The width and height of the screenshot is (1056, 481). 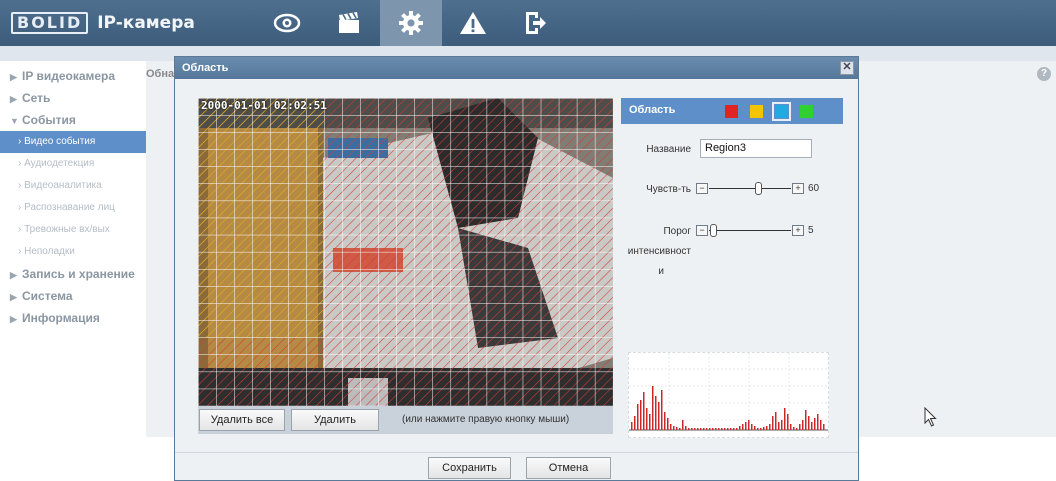 I want to click on logo-mark: BOLID, so click(x=50, y=23).